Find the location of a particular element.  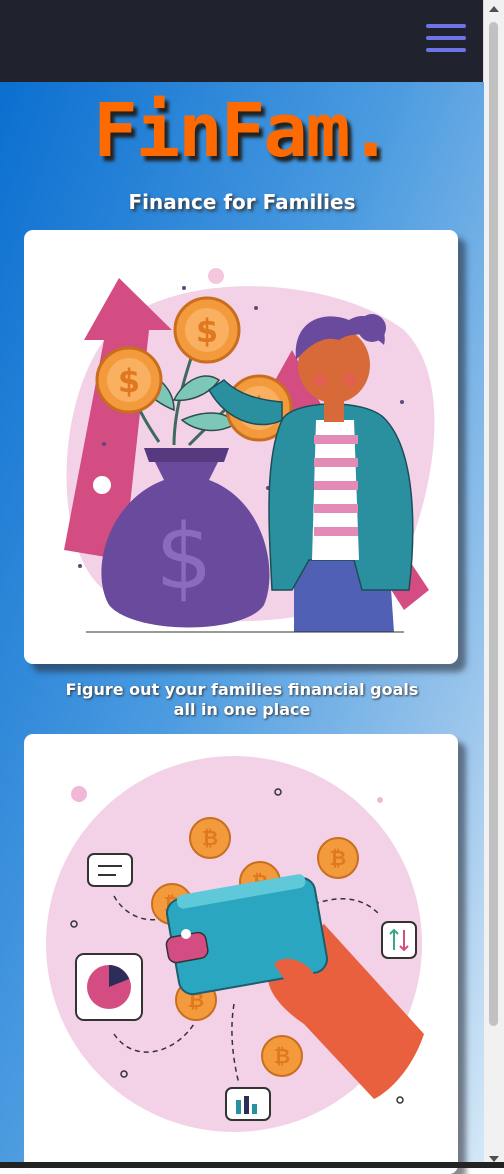

top-navbar is located at coordinates (242, 41).